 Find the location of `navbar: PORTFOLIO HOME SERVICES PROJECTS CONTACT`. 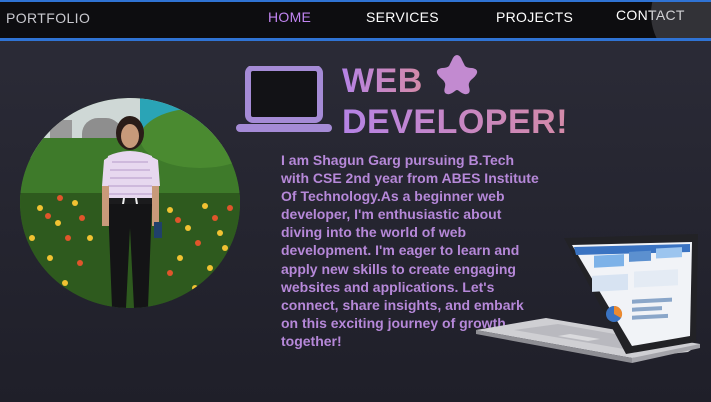

navbar: PORTFOLIO HOME SERVICES PROJECTS CONTACT is located at coordinates (355, 20).